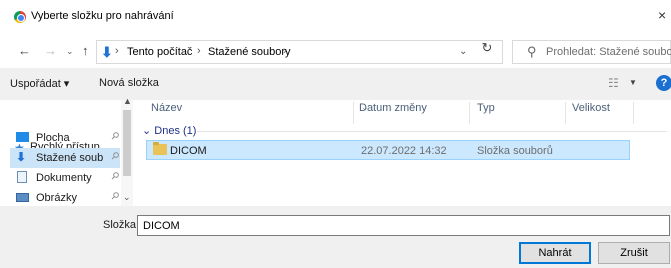 This screenshot has width=671, height=268. Describe the element at coordinates (24, 50) in the screenshot. I see `back-button: ←` at that location.